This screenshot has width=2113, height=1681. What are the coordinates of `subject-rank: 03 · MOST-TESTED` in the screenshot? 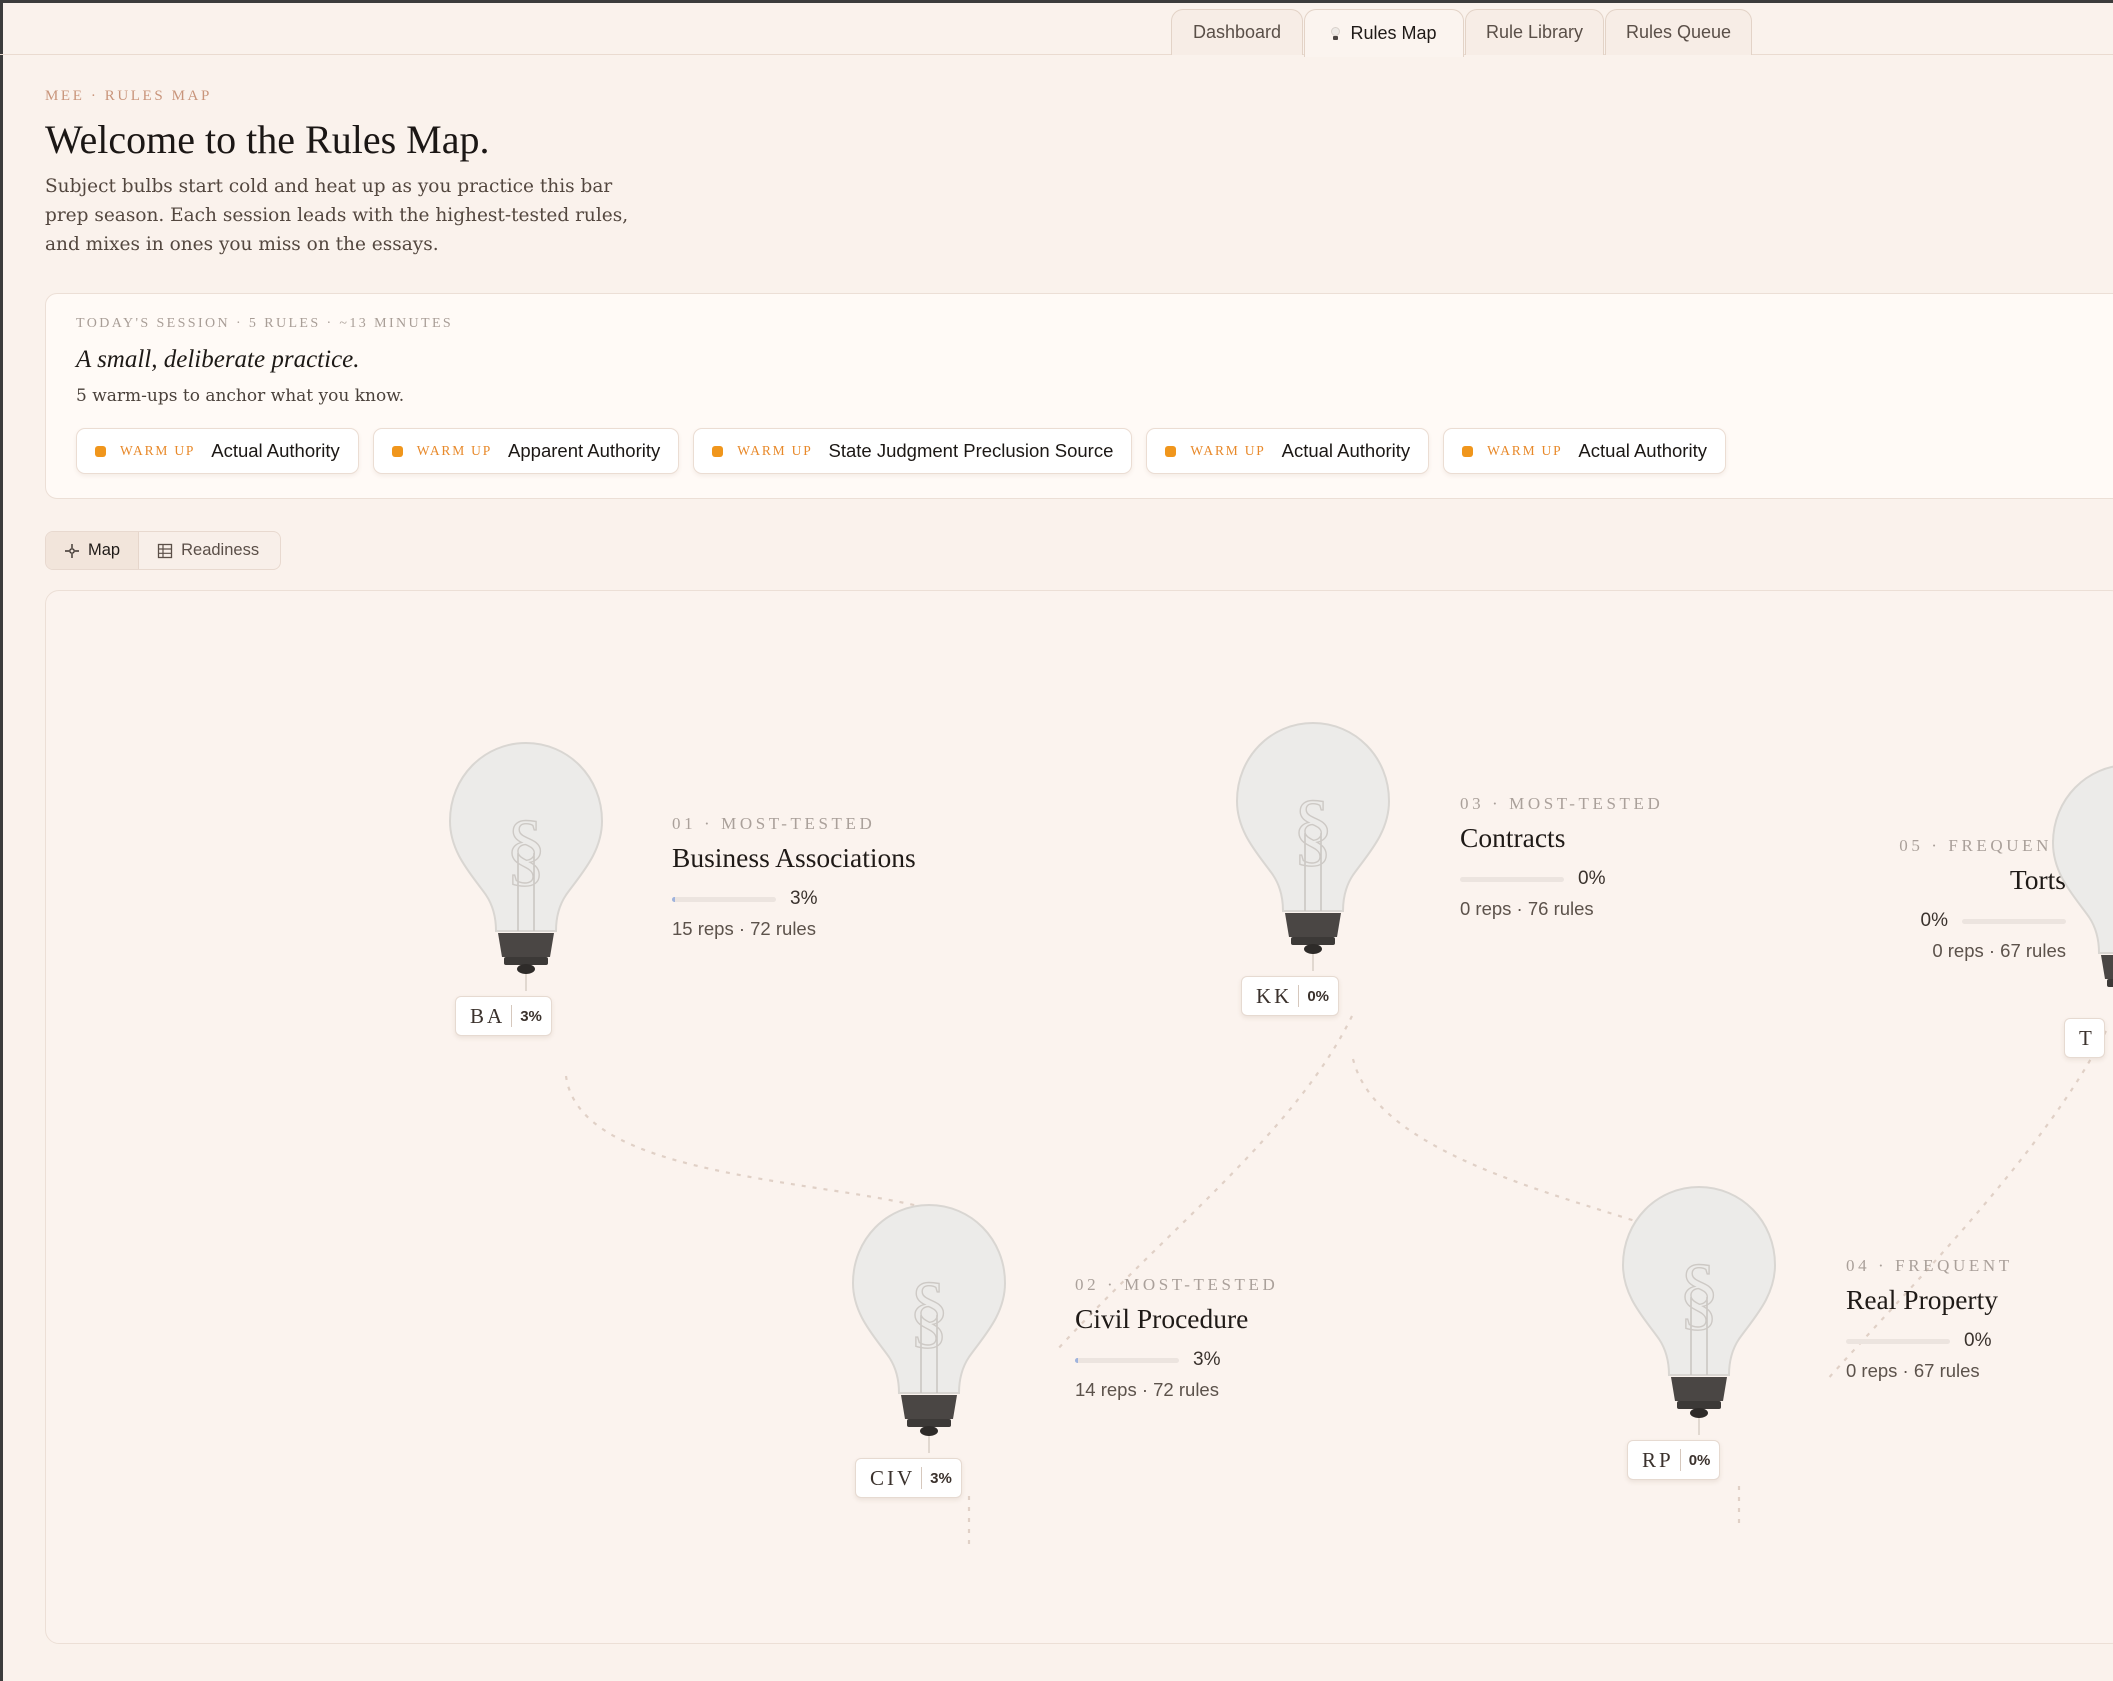 It's located at (1562, 803).